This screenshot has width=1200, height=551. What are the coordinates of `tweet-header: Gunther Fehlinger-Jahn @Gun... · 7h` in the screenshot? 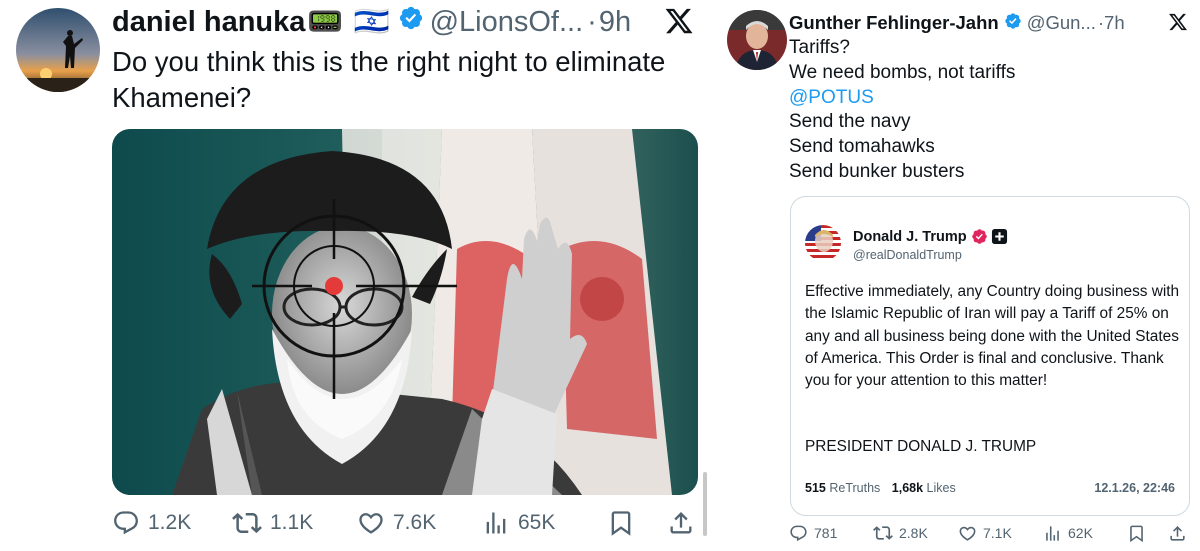 It's located at (957, 23).